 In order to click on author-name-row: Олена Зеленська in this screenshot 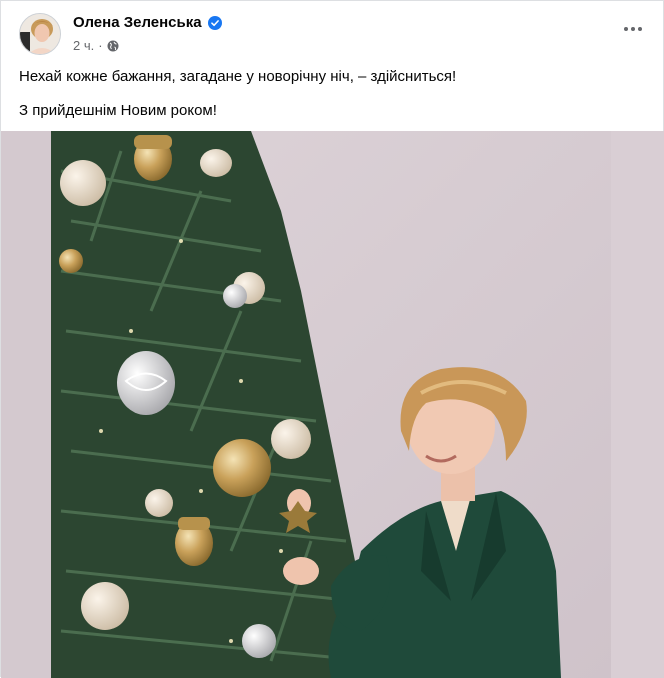, I will do `click(147, 22)`.